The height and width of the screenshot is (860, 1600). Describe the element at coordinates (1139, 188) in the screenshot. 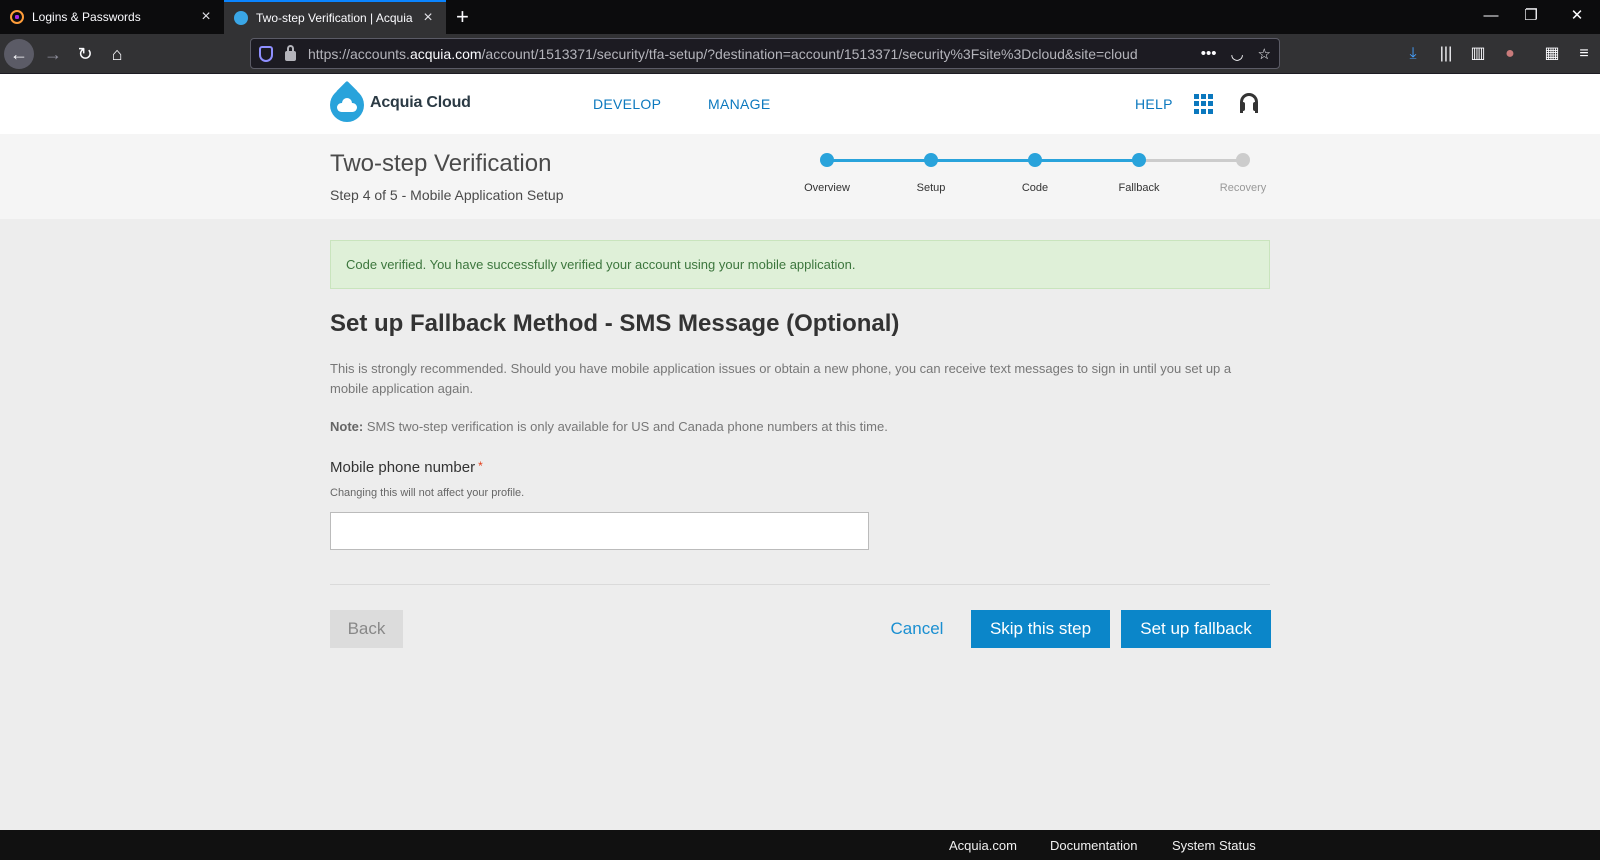

I see `step-label-fallback: Fallback` at that location.